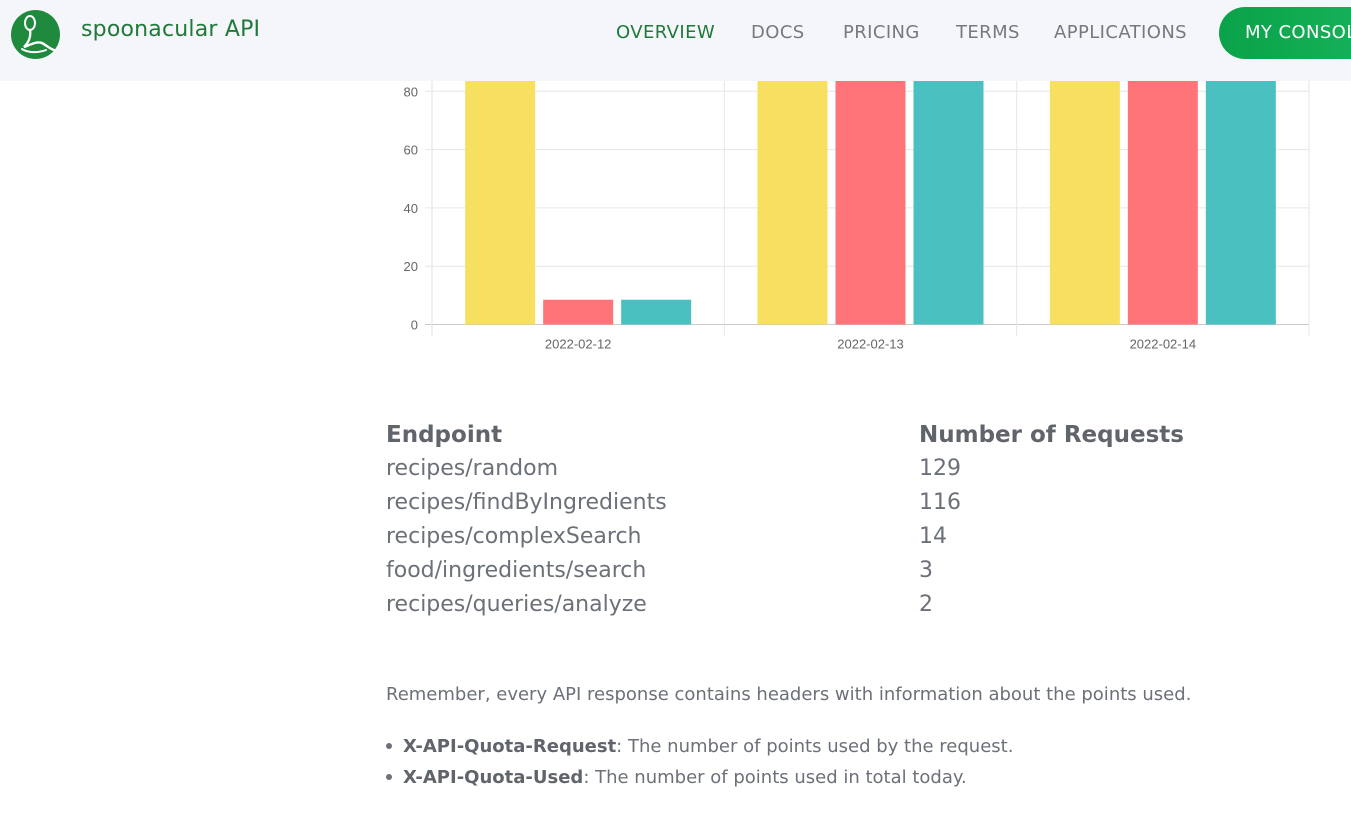  What do you see at coordinates (940, 468) in the screenshot?
I see `request-count-cell: 129` at bounding box center [940, 468].